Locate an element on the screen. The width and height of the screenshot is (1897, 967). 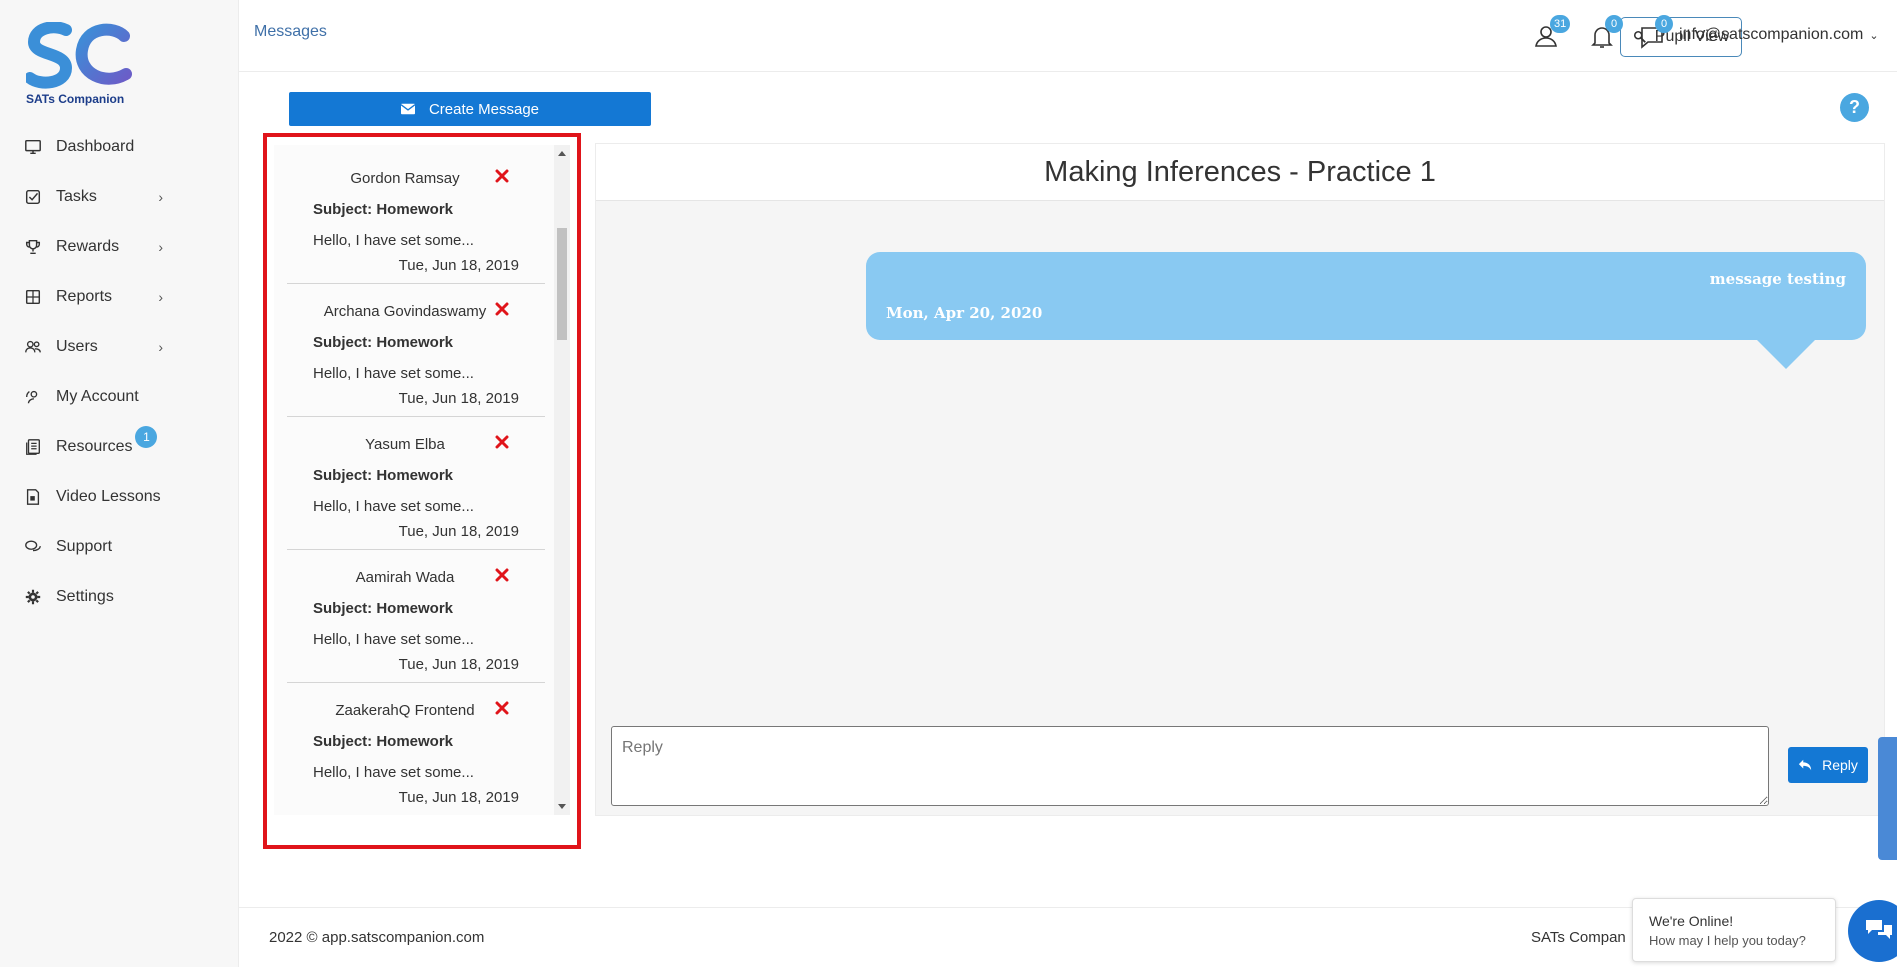
sidebar-item-my-account: My Account is located at coordinates (119, 397).